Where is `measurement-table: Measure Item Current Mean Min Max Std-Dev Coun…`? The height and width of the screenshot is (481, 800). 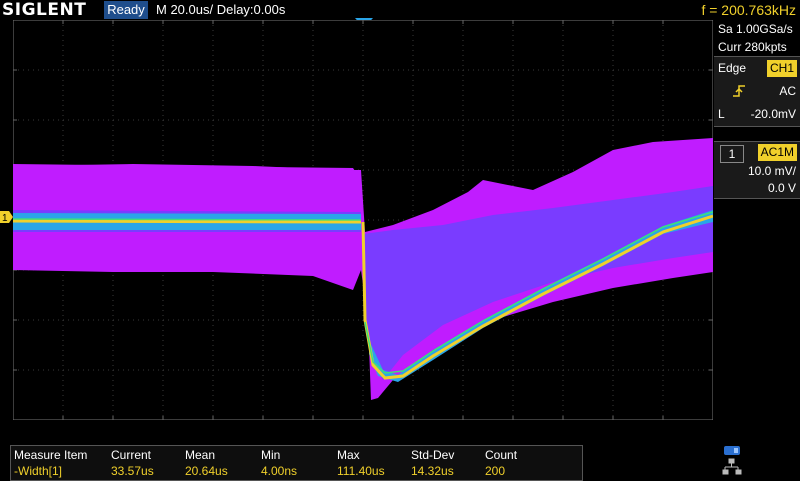 measurement-table: Measure Item Current Mean Min Max Std-Dev Coun… is located at coordinates (296, 463).